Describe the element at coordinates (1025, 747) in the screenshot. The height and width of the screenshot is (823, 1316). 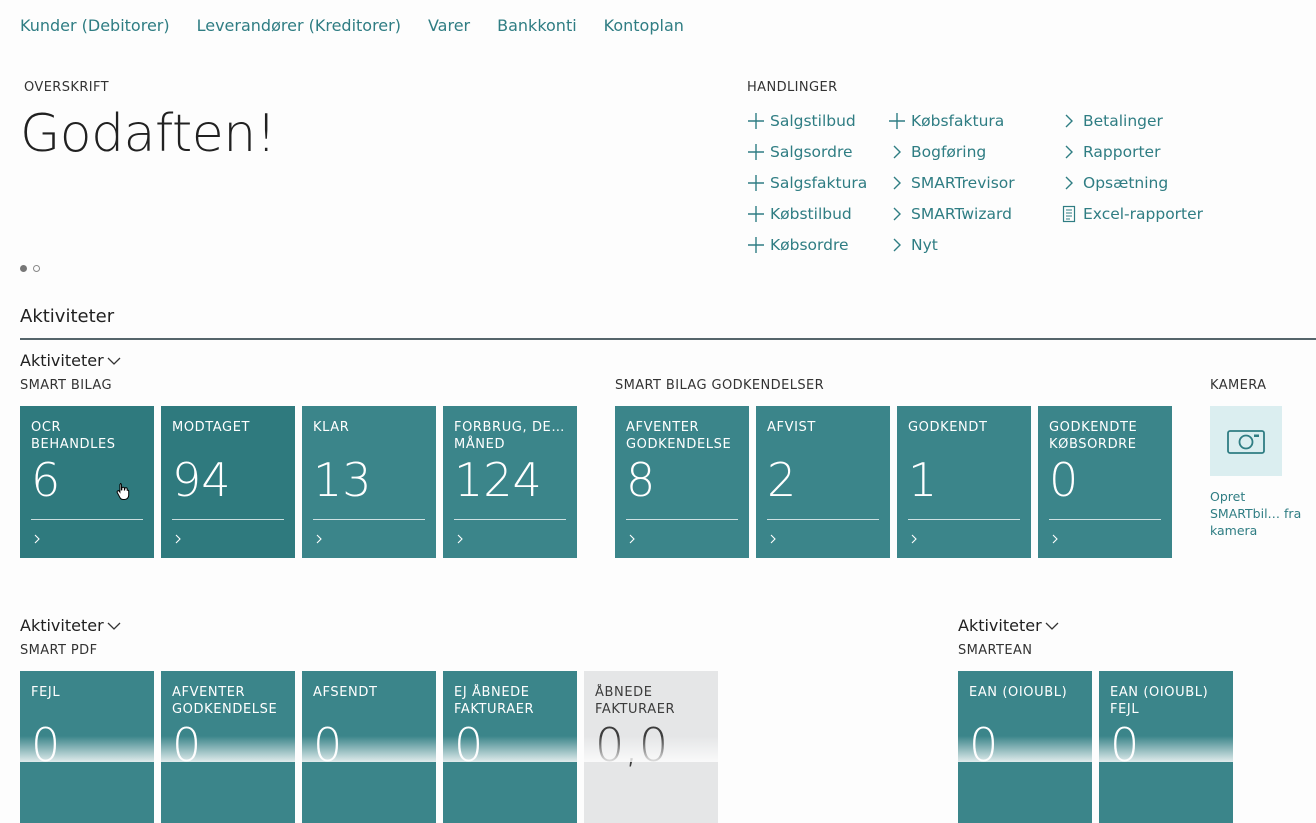
I see `tile-ean-oioubl: EAN (OIOUBL) 0` at that location.